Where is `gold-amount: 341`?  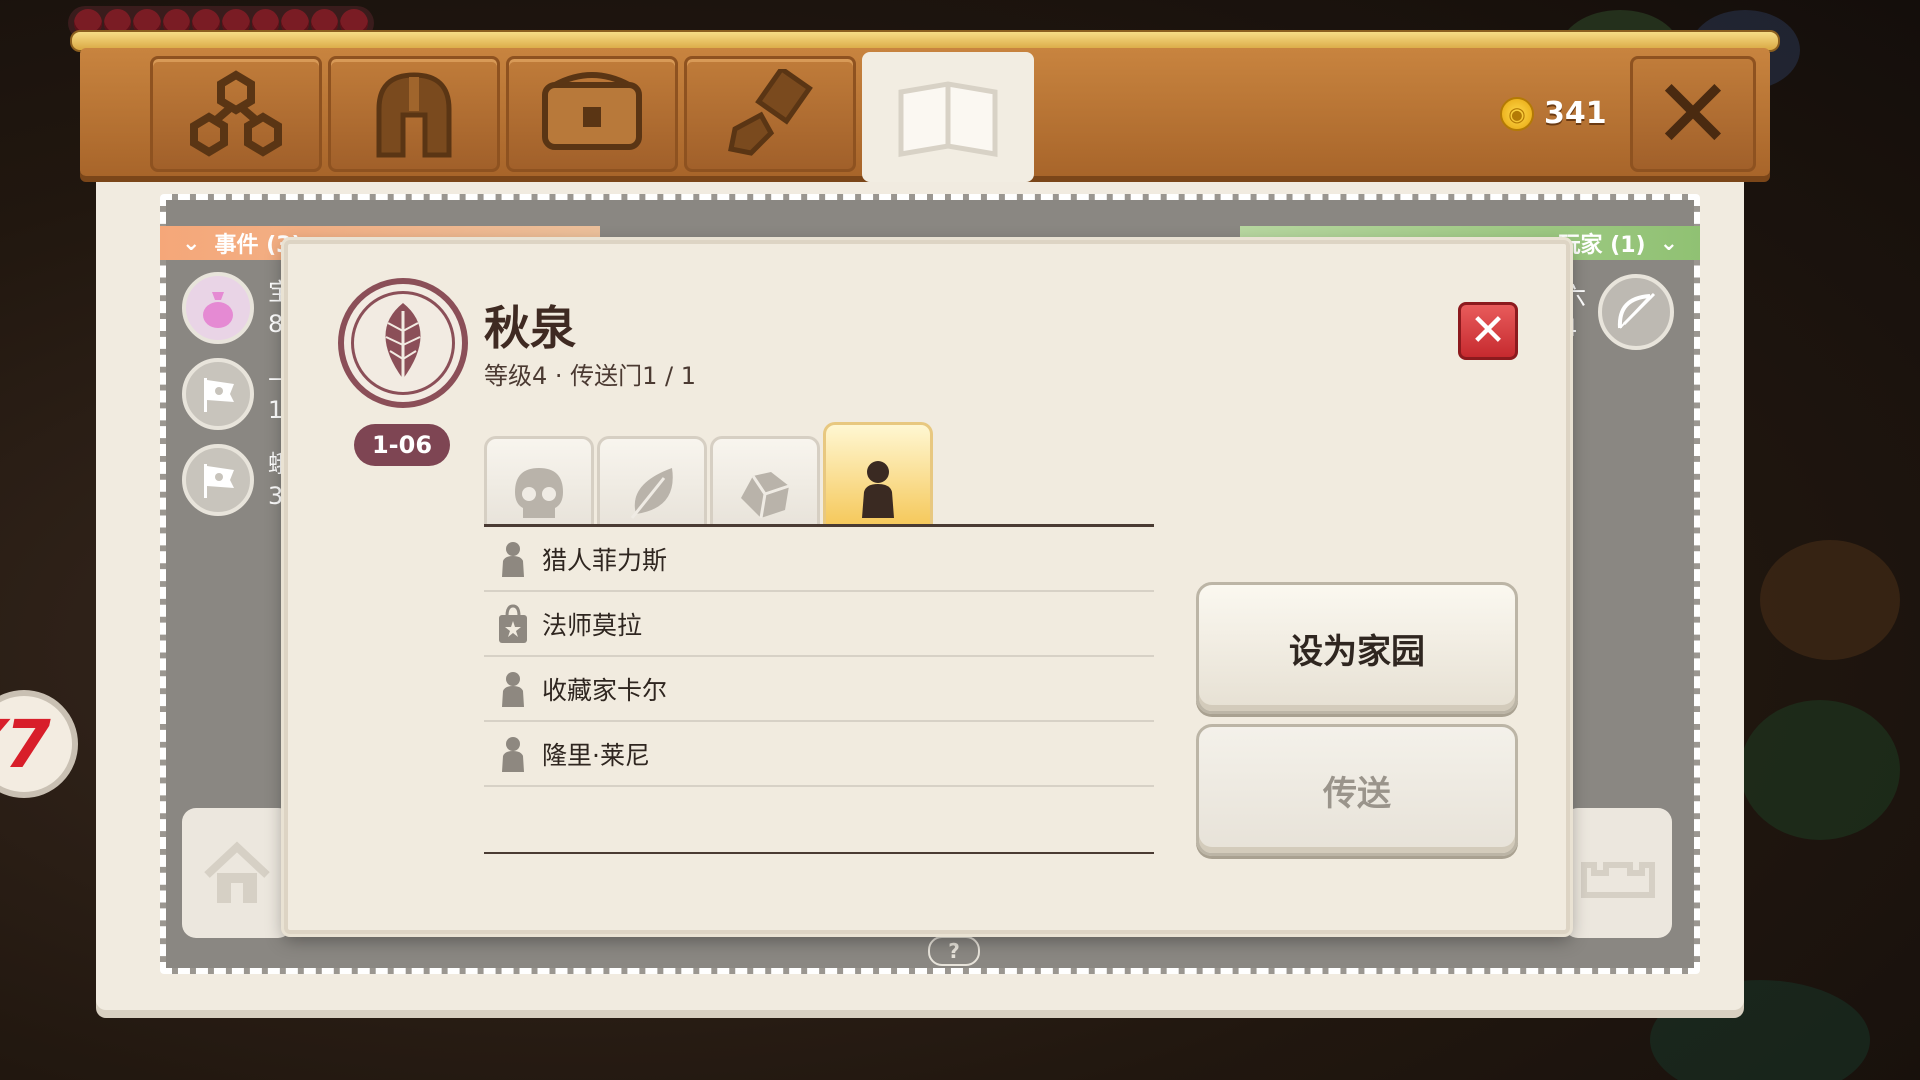 gold-amount: 341 is located at coordinates (1575, 113).